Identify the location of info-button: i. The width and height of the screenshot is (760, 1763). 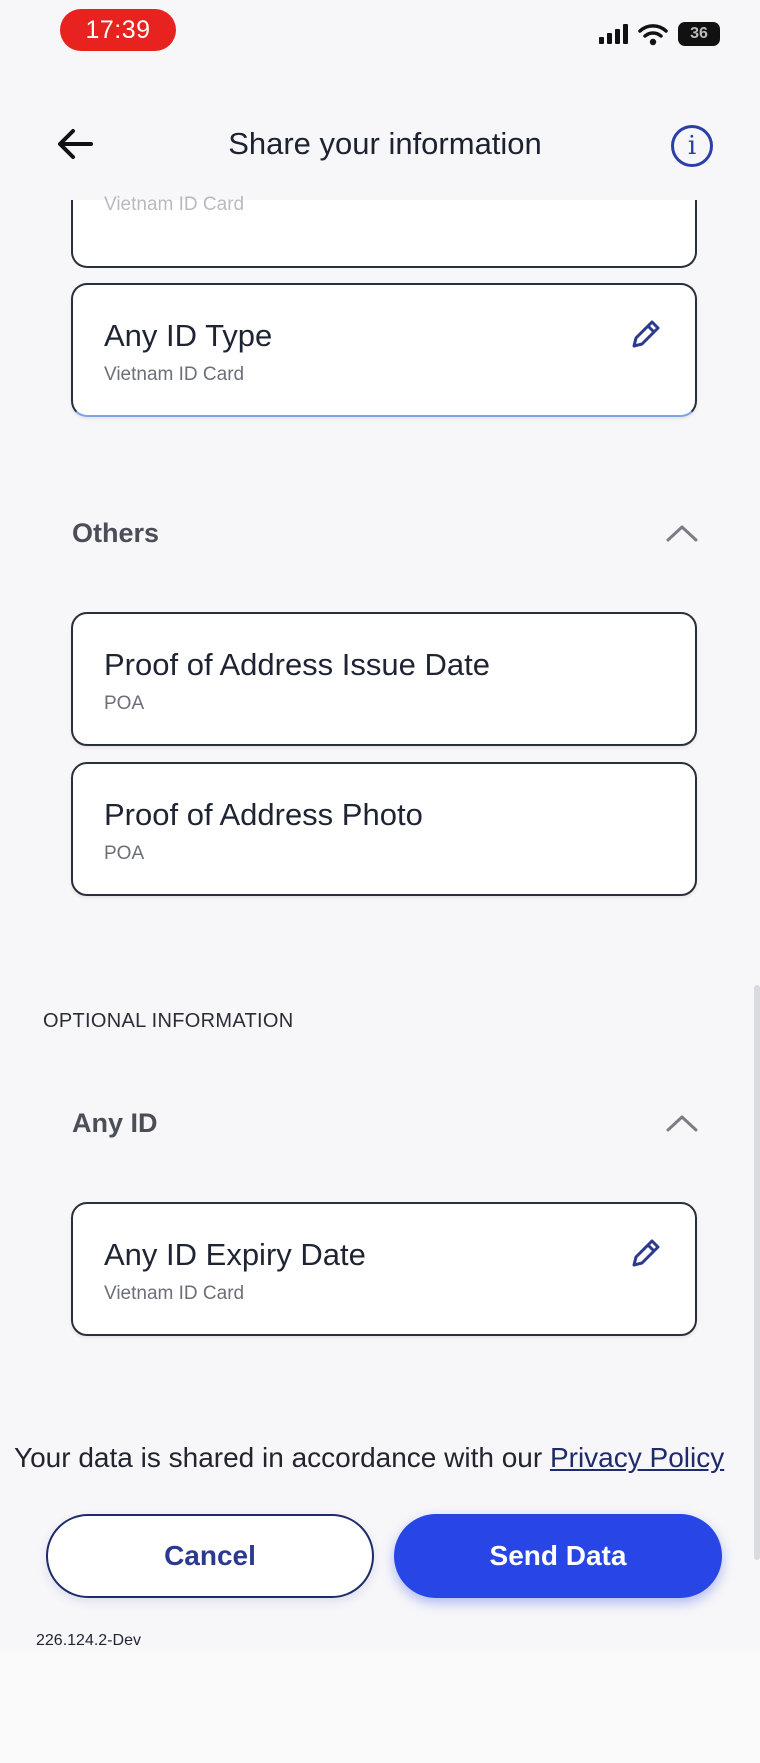
(692, 146).